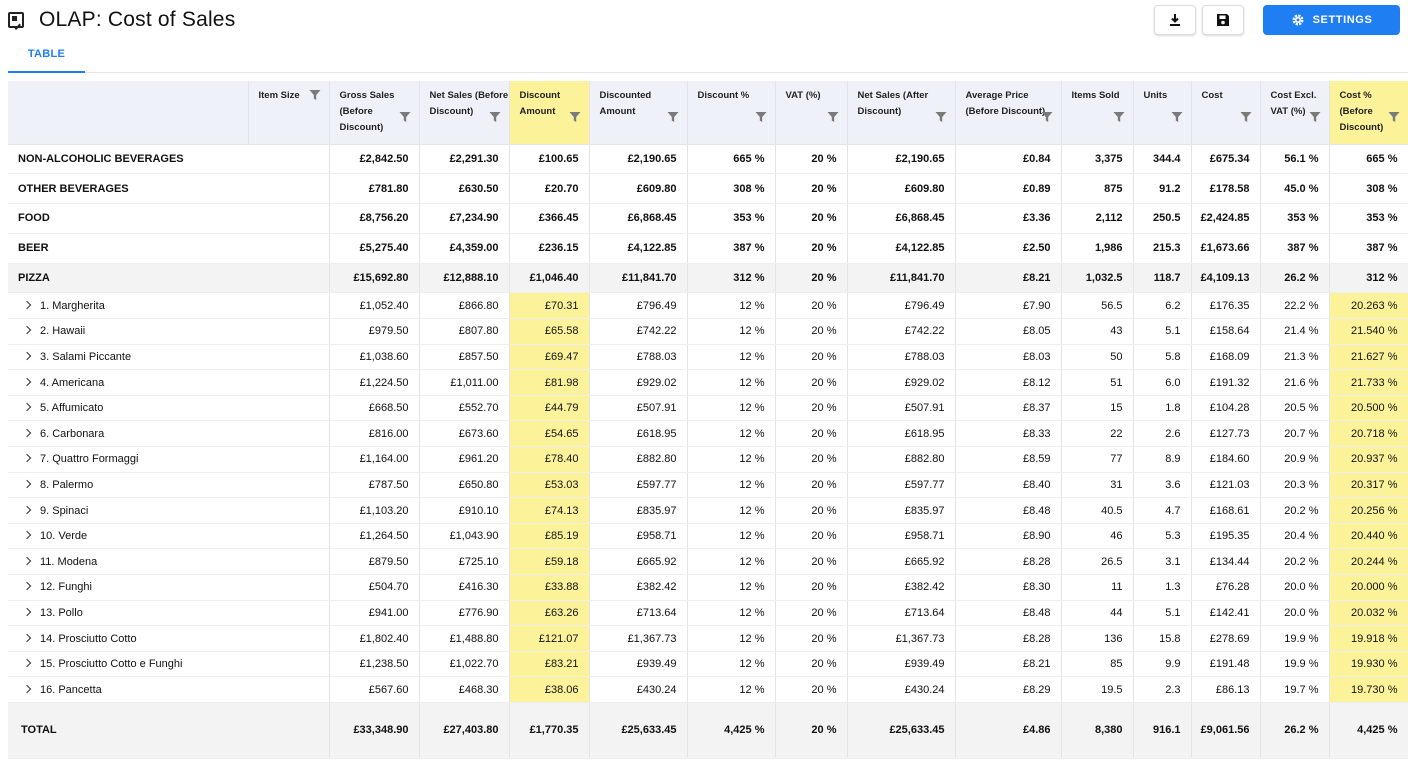 Image resolution: width=1408 pixels, height=769 pixels. I want to click on row-label: 10. Verde, so click(64, 536).